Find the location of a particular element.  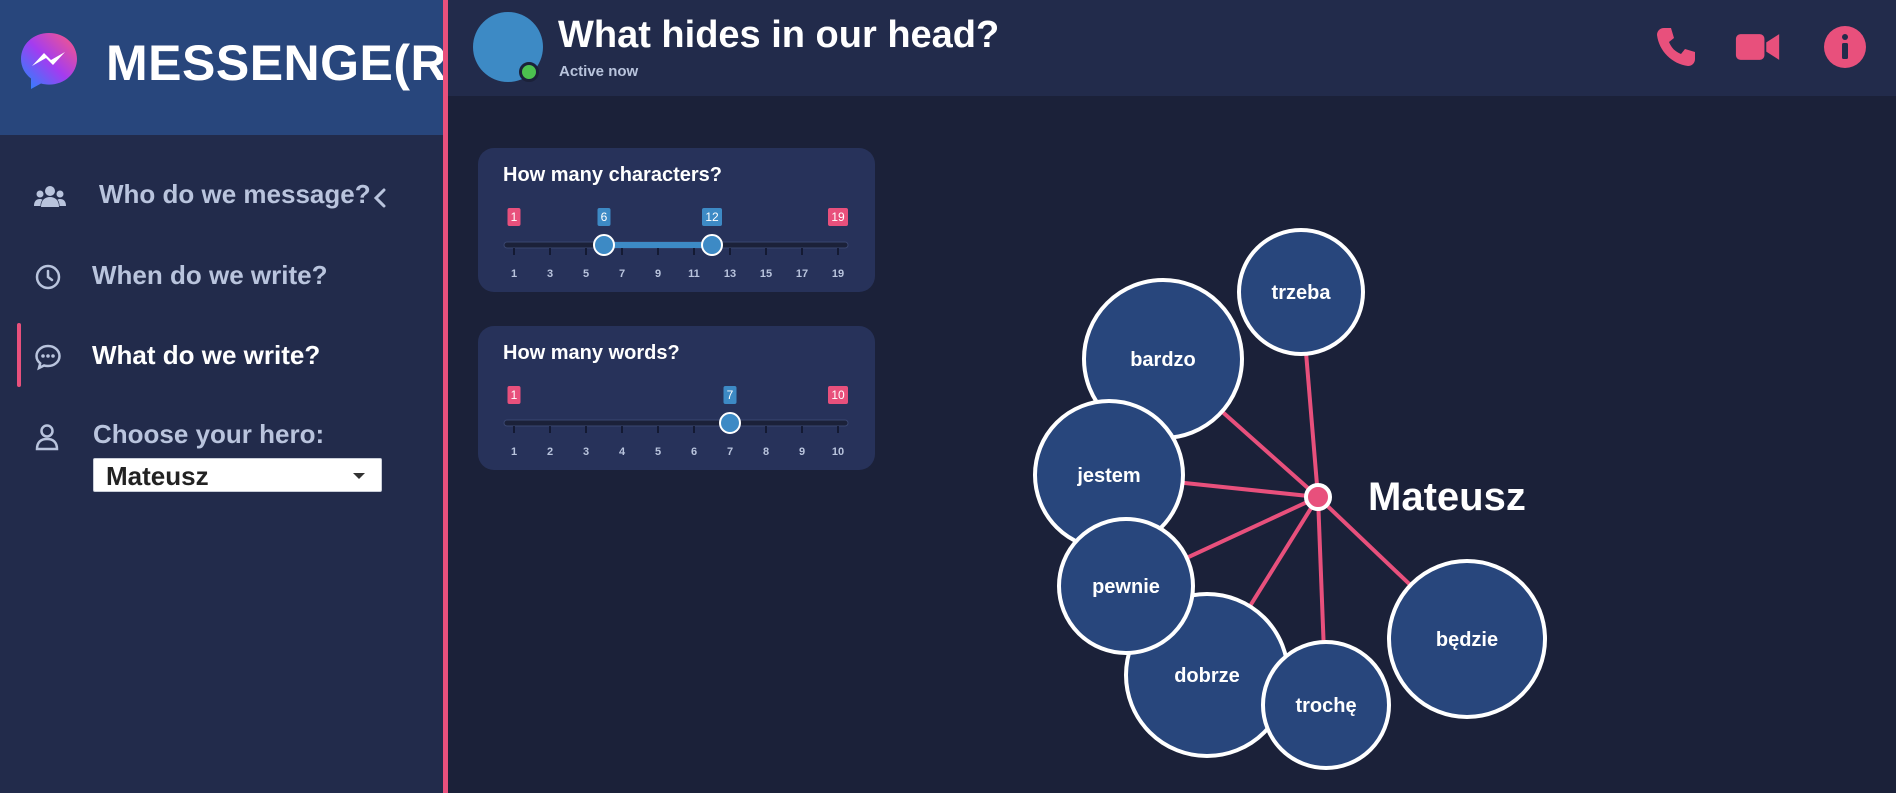

users-icon is located at coordinates (50, 196).